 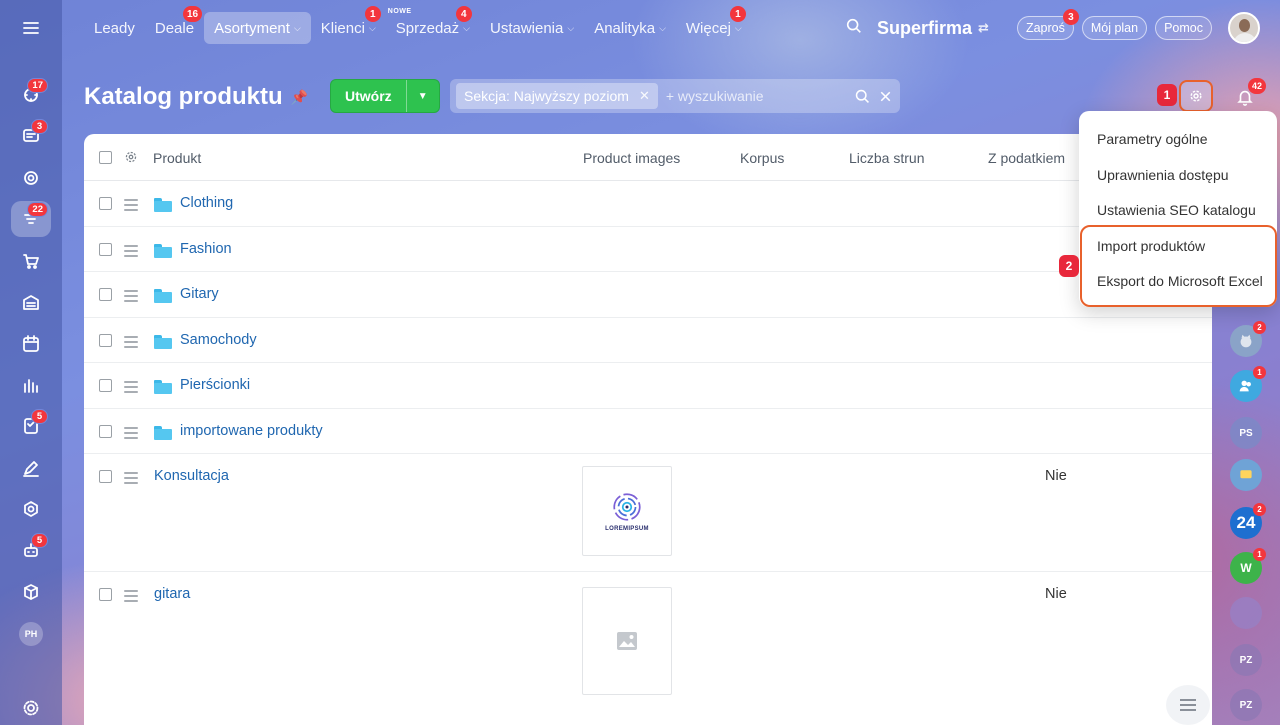 I want to click on sidebar-sign, so click(x=31, y=468).